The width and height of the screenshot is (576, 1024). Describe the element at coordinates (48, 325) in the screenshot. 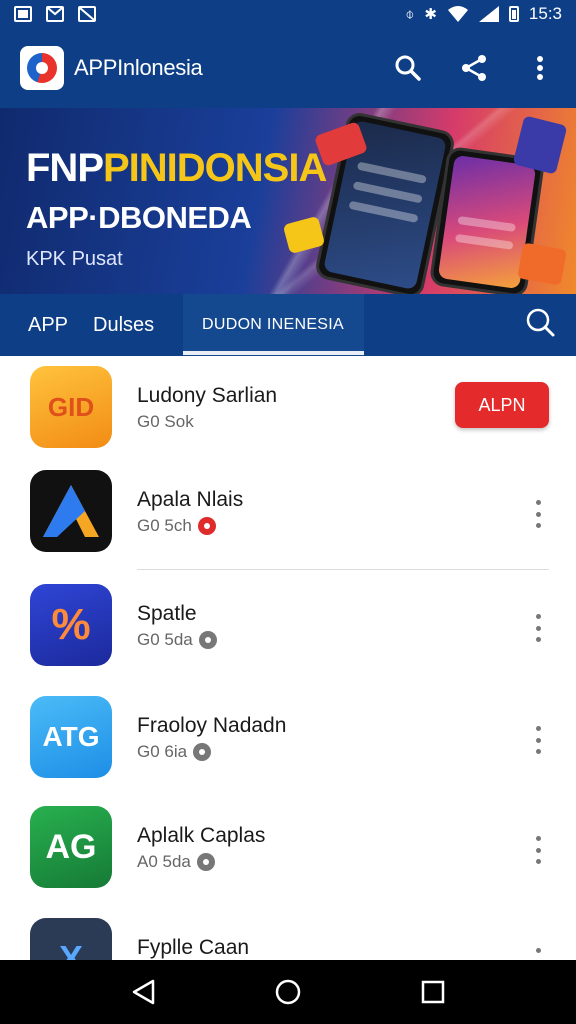

I see `tab-app: APP` at that location.